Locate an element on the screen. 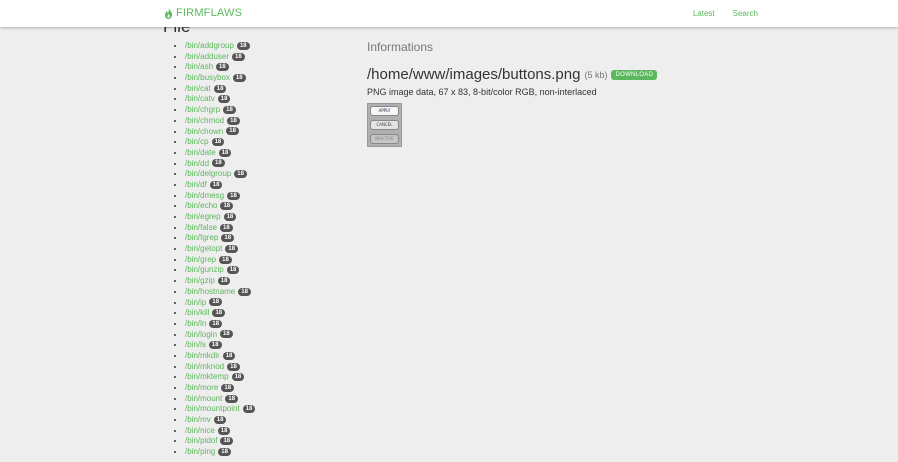  file-list-item: /bin/pidof18 is located at coordinates (220, 441).